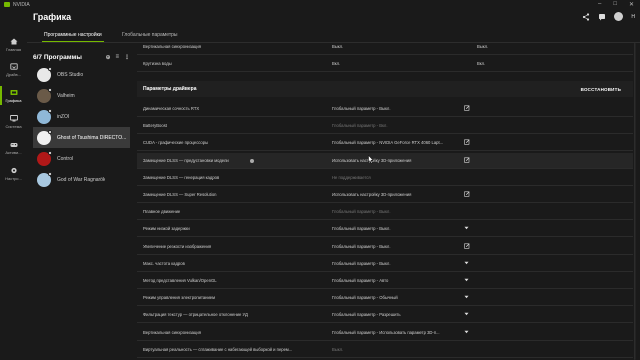 The height and width of the screenshot is (360, 640). I want to click on setting-row: Крутизна воды Вкл. Вкл., so click(385, 63).